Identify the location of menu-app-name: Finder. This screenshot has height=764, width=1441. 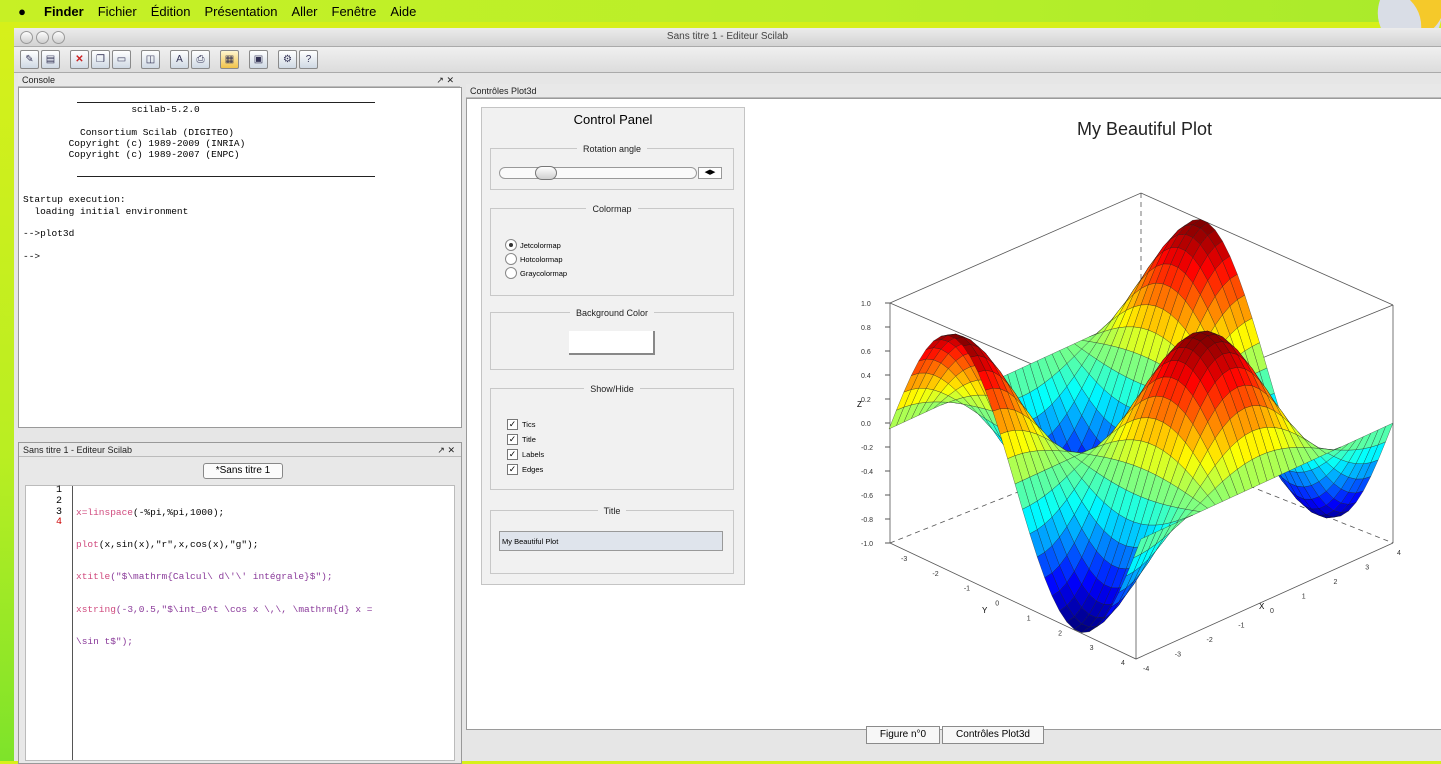
(64, 11).